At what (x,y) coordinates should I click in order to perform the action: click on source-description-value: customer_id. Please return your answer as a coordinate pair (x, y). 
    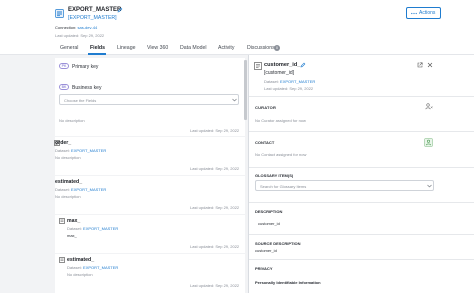
    Looking at the image, I should click on (266, 250).